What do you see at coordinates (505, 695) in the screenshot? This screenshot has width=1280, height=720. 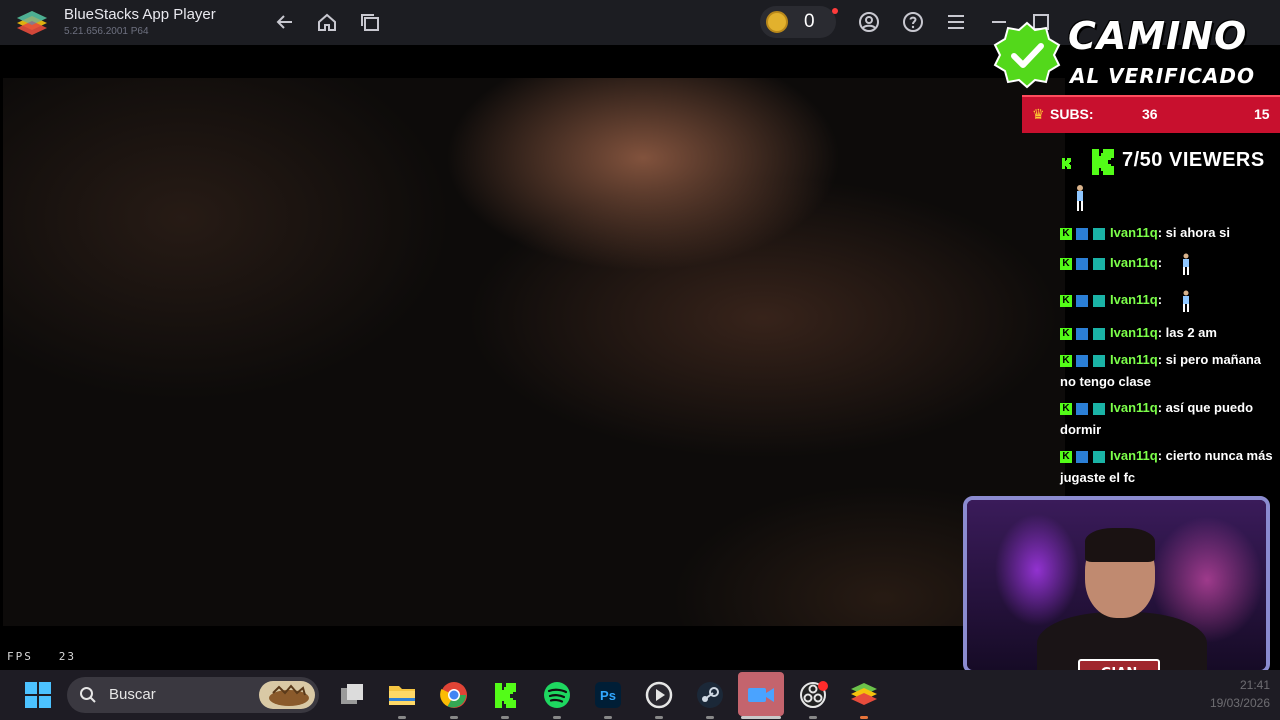 I see `kick-app-icon` at bounding box center [505, 695].